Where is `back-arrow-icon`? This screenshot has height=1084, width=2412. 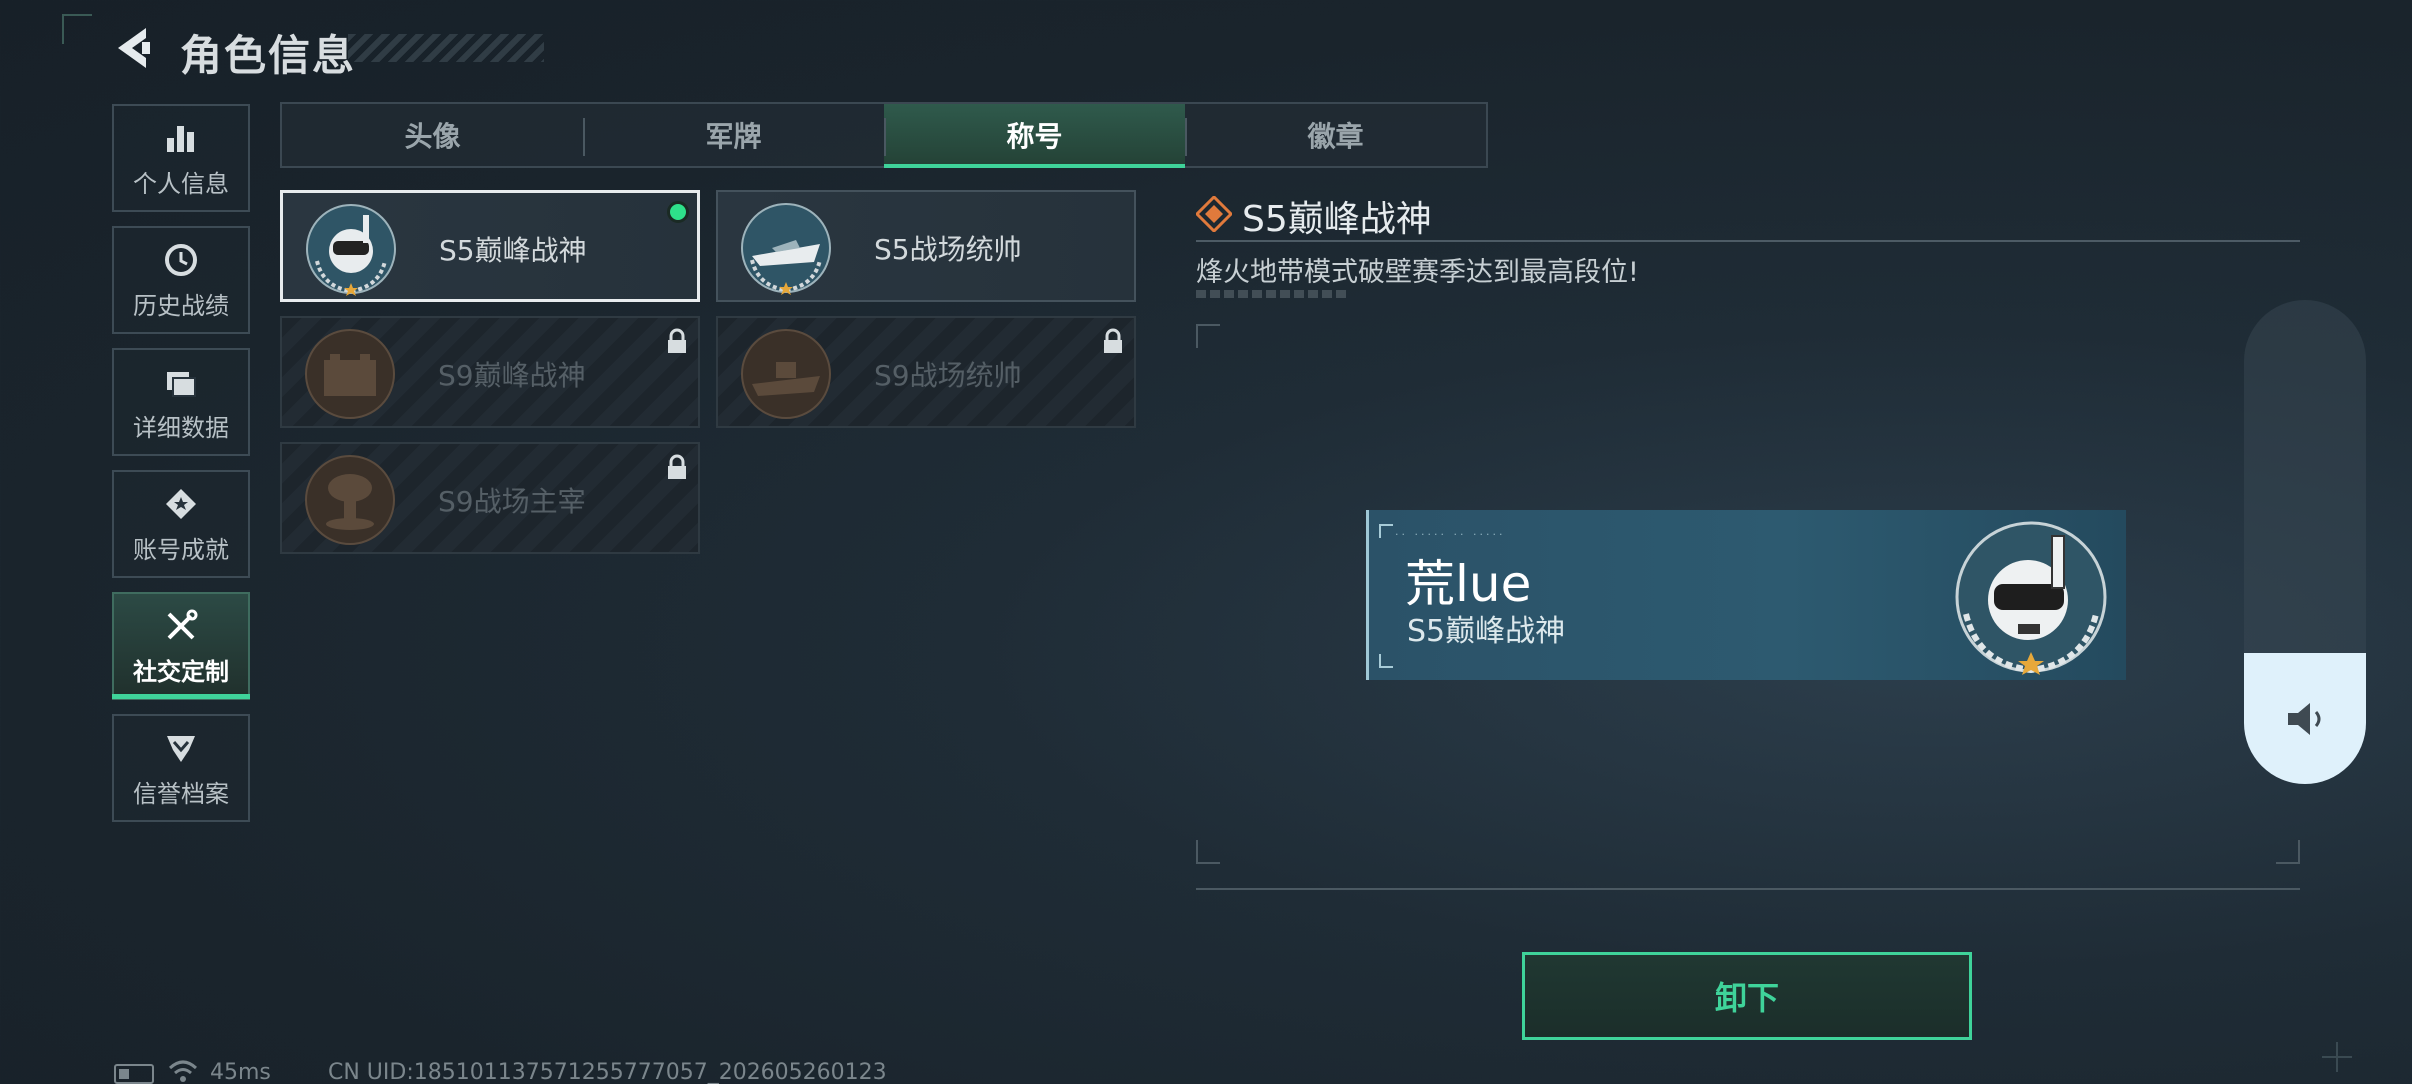 back-arrow-icon is located at coordinates (134, 48).